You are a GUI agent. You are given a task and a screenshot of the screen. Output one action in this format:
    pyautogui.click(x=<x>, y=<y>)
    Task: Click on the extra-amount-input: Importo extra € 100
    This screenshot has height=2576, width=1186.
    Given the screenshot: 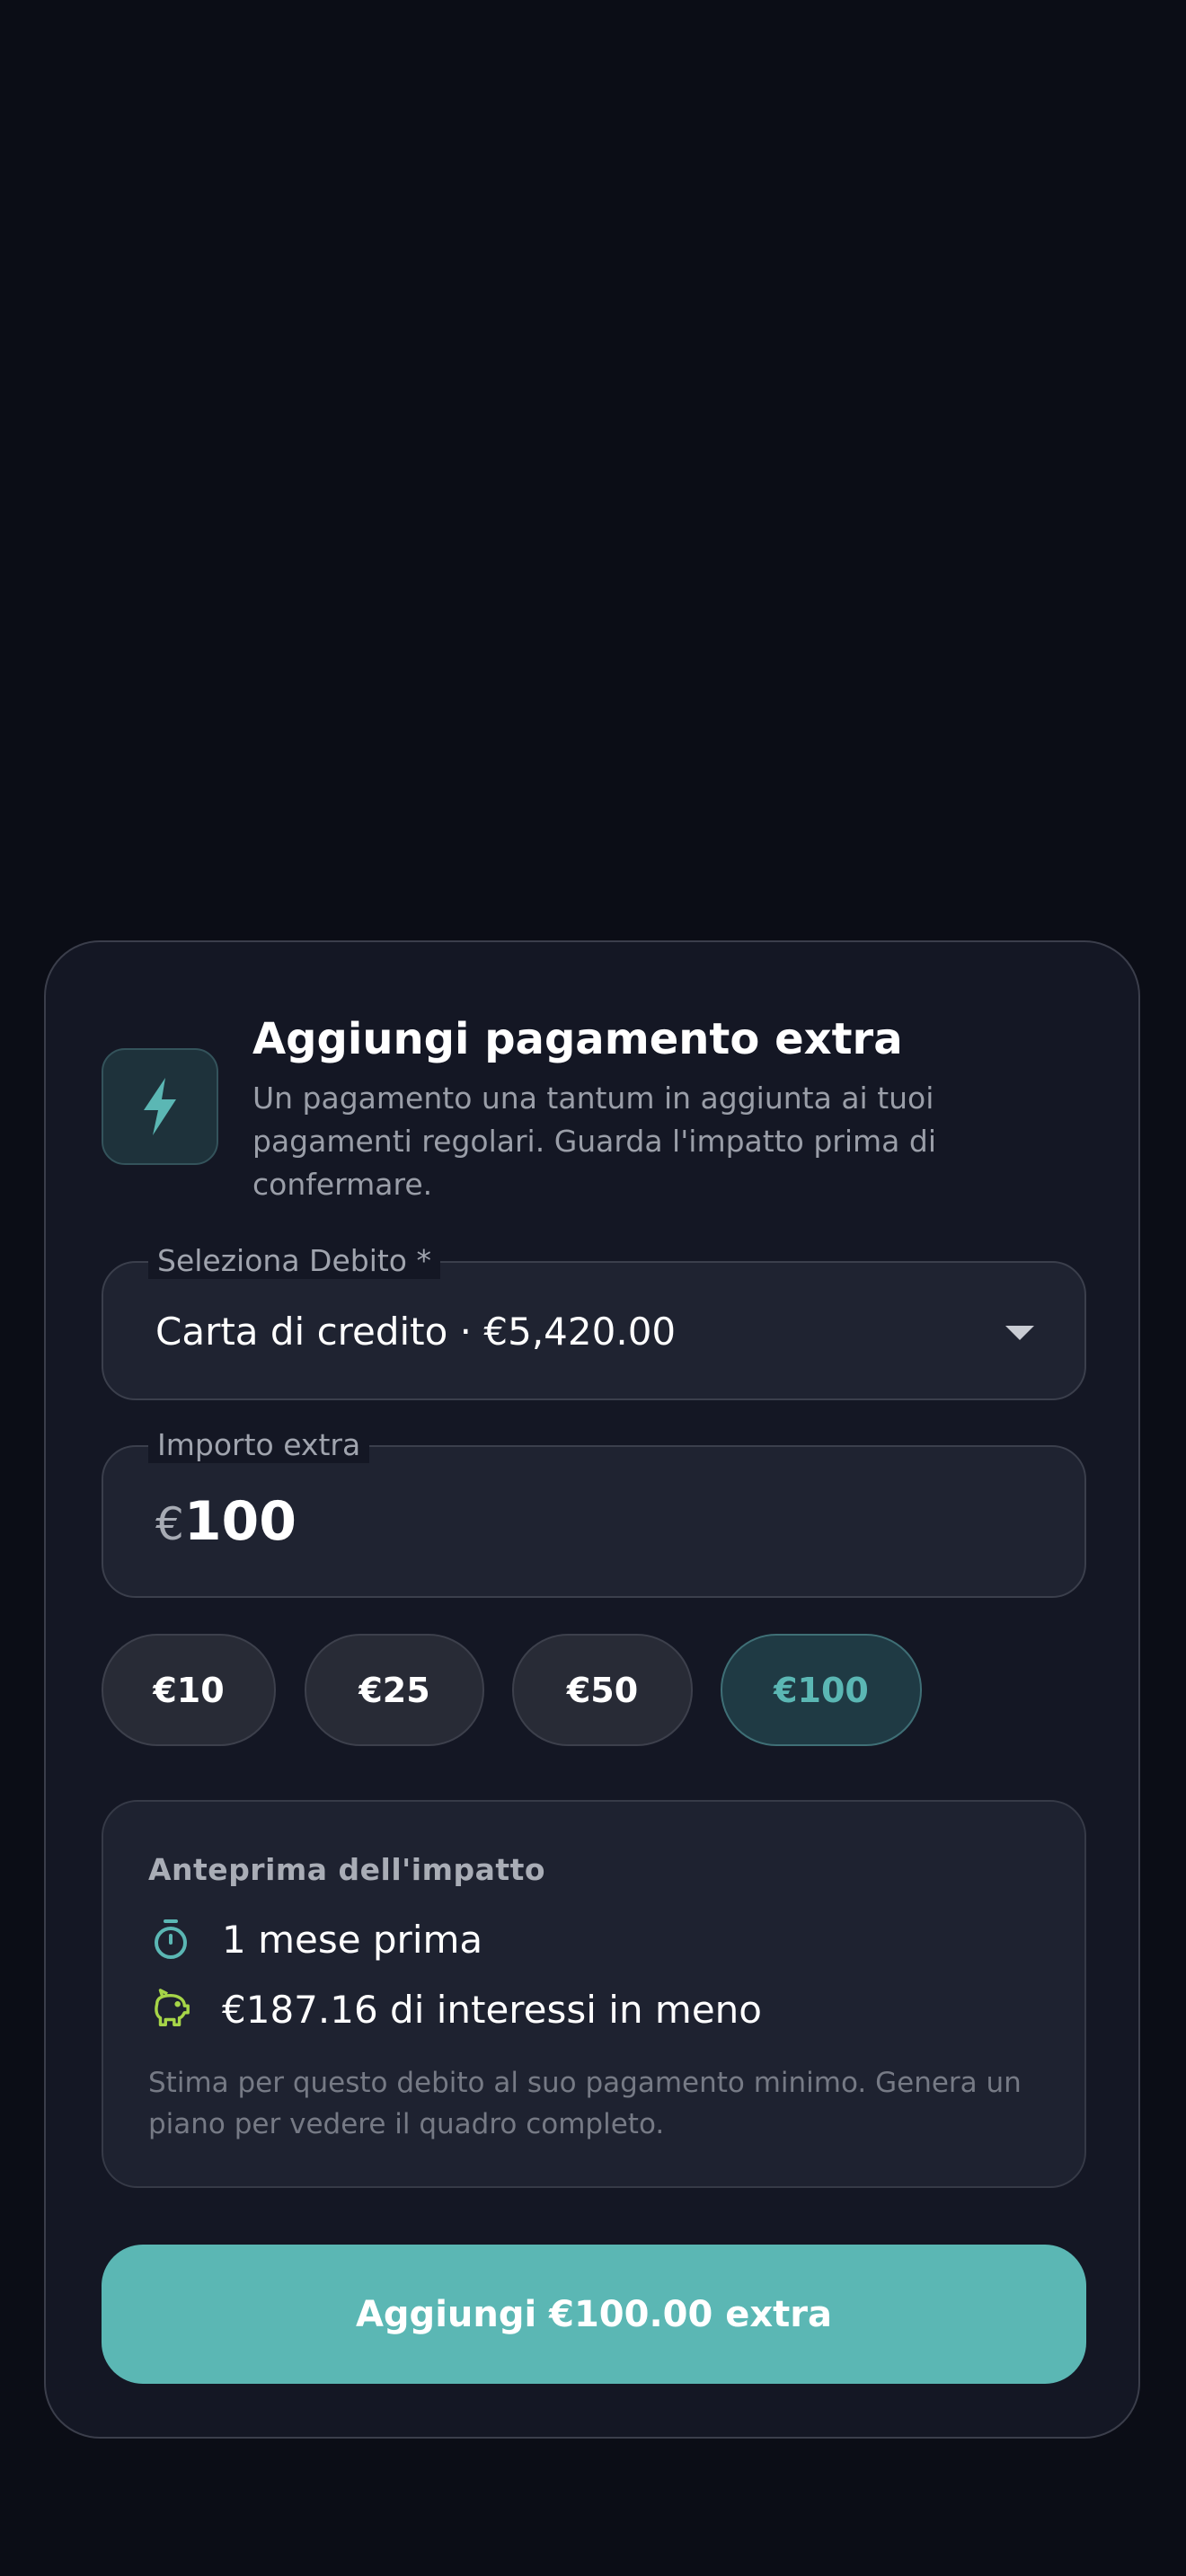 What is the action you would take?
    pyautogui.click(x=594, y=1512)
    